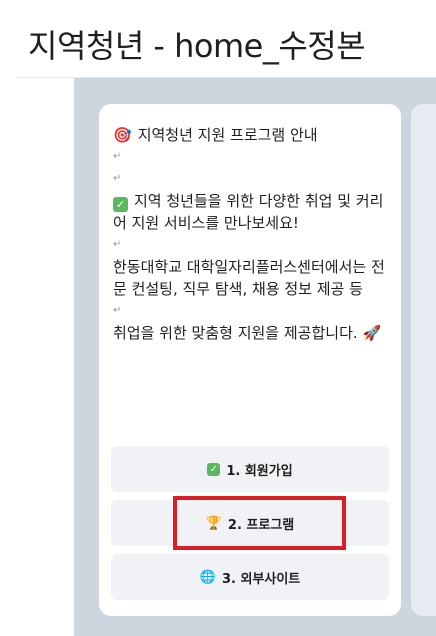 This screenshot has height=636, width=436. What do you see at coordinates (261, 579) in the screenshot?
I see `external-site-button-label: 3. 외부사이트` at bounding box center [261, 579].